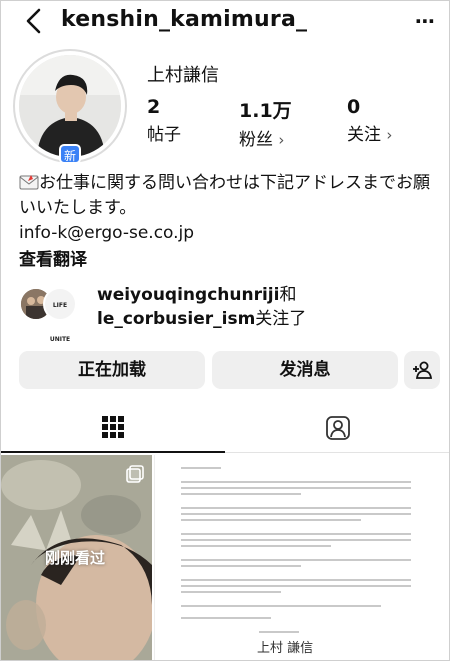  Describe the element at coordinates (183, 75) in the screenshot. I see `display-name: 上村謙信` at that location.